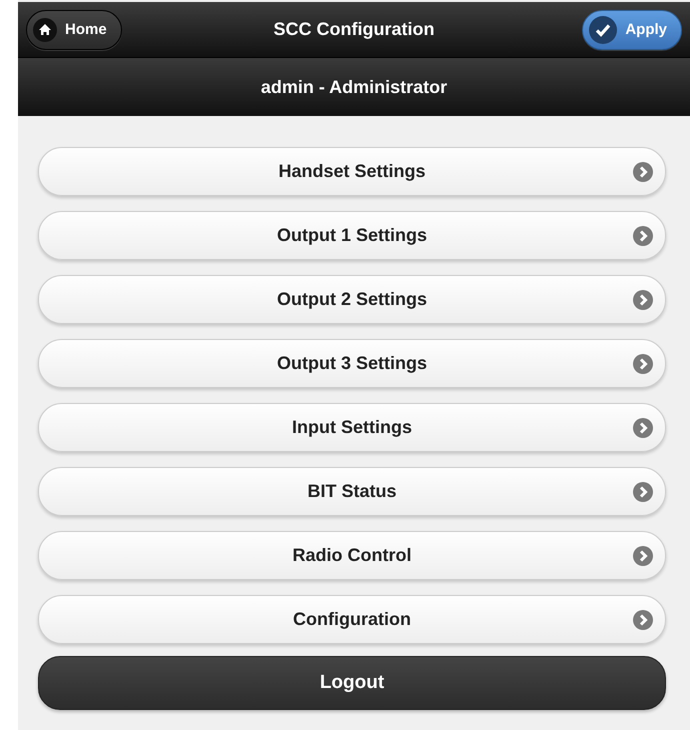  What do you see at coordinates (352, 235) in the screenshot?
I see `menu-item: Output 1 Settings` at bounding box center [352, 235].